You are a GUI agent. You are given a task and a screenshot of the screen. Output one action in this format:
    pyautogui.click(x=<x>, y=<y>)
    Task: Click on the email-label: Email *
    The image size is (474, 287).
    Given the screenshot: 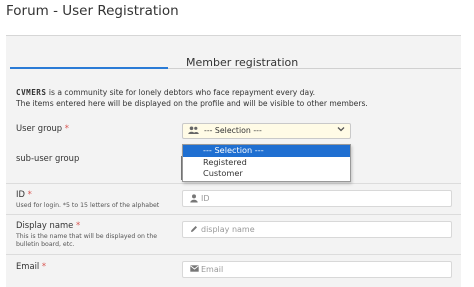 What is the action you would take?
    pyautogui.click(x=31, y=266)
    